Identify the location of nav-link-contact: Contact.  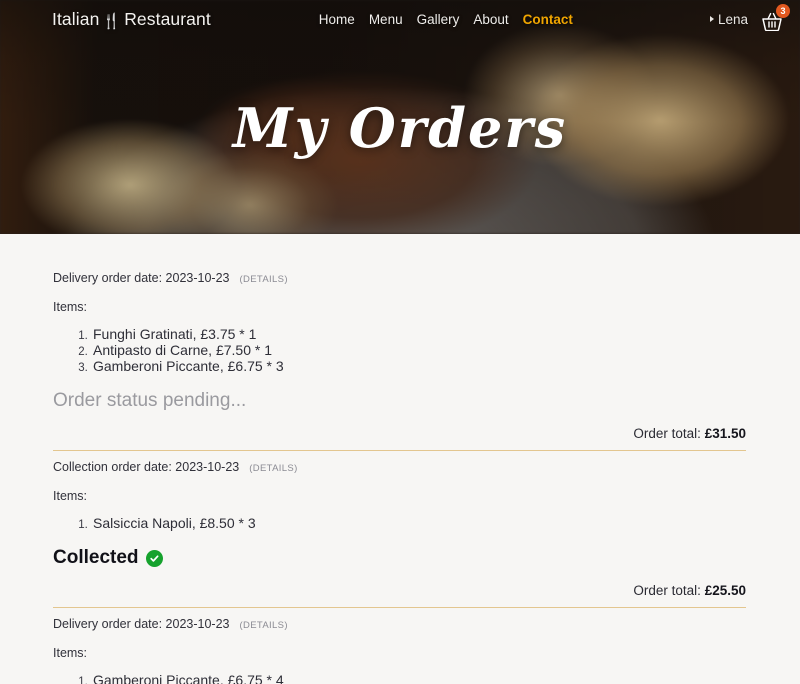
(548, 19).